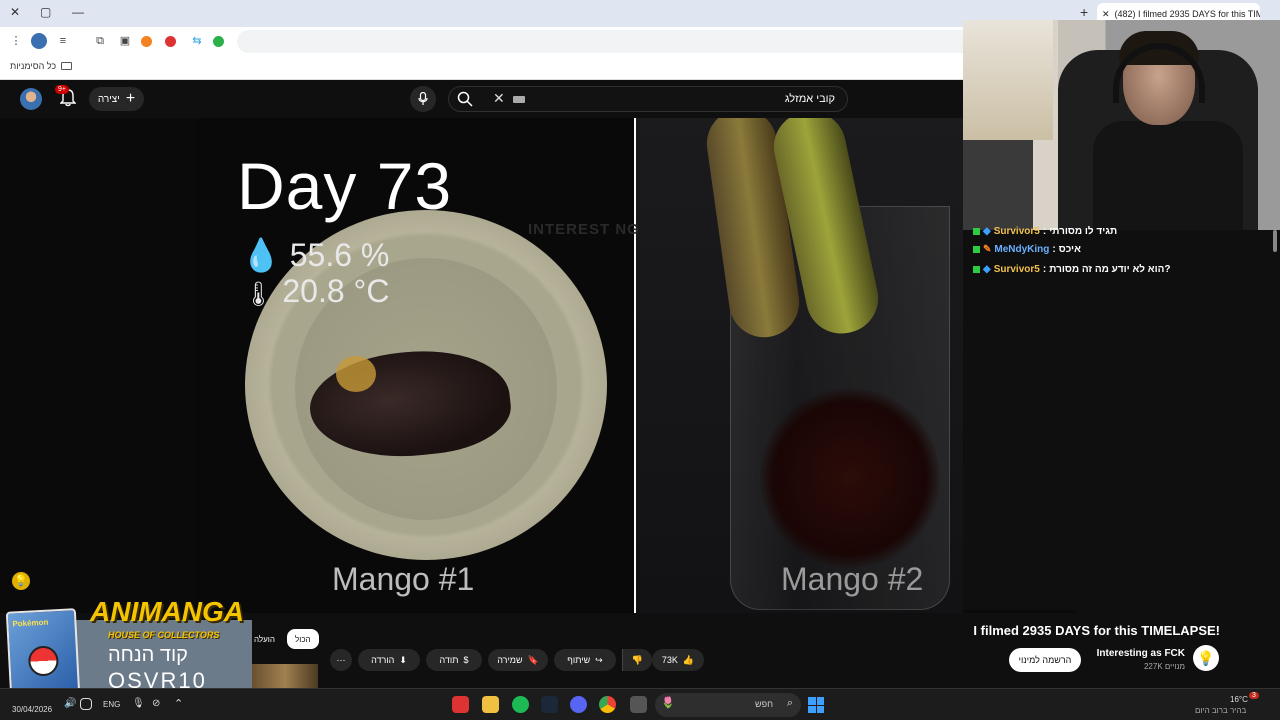 The image size is (1280, 720). What do you see at coordinates (43, 661) in the screenshot?
I see `pokeball-icon` at bounding box center [43, 661].